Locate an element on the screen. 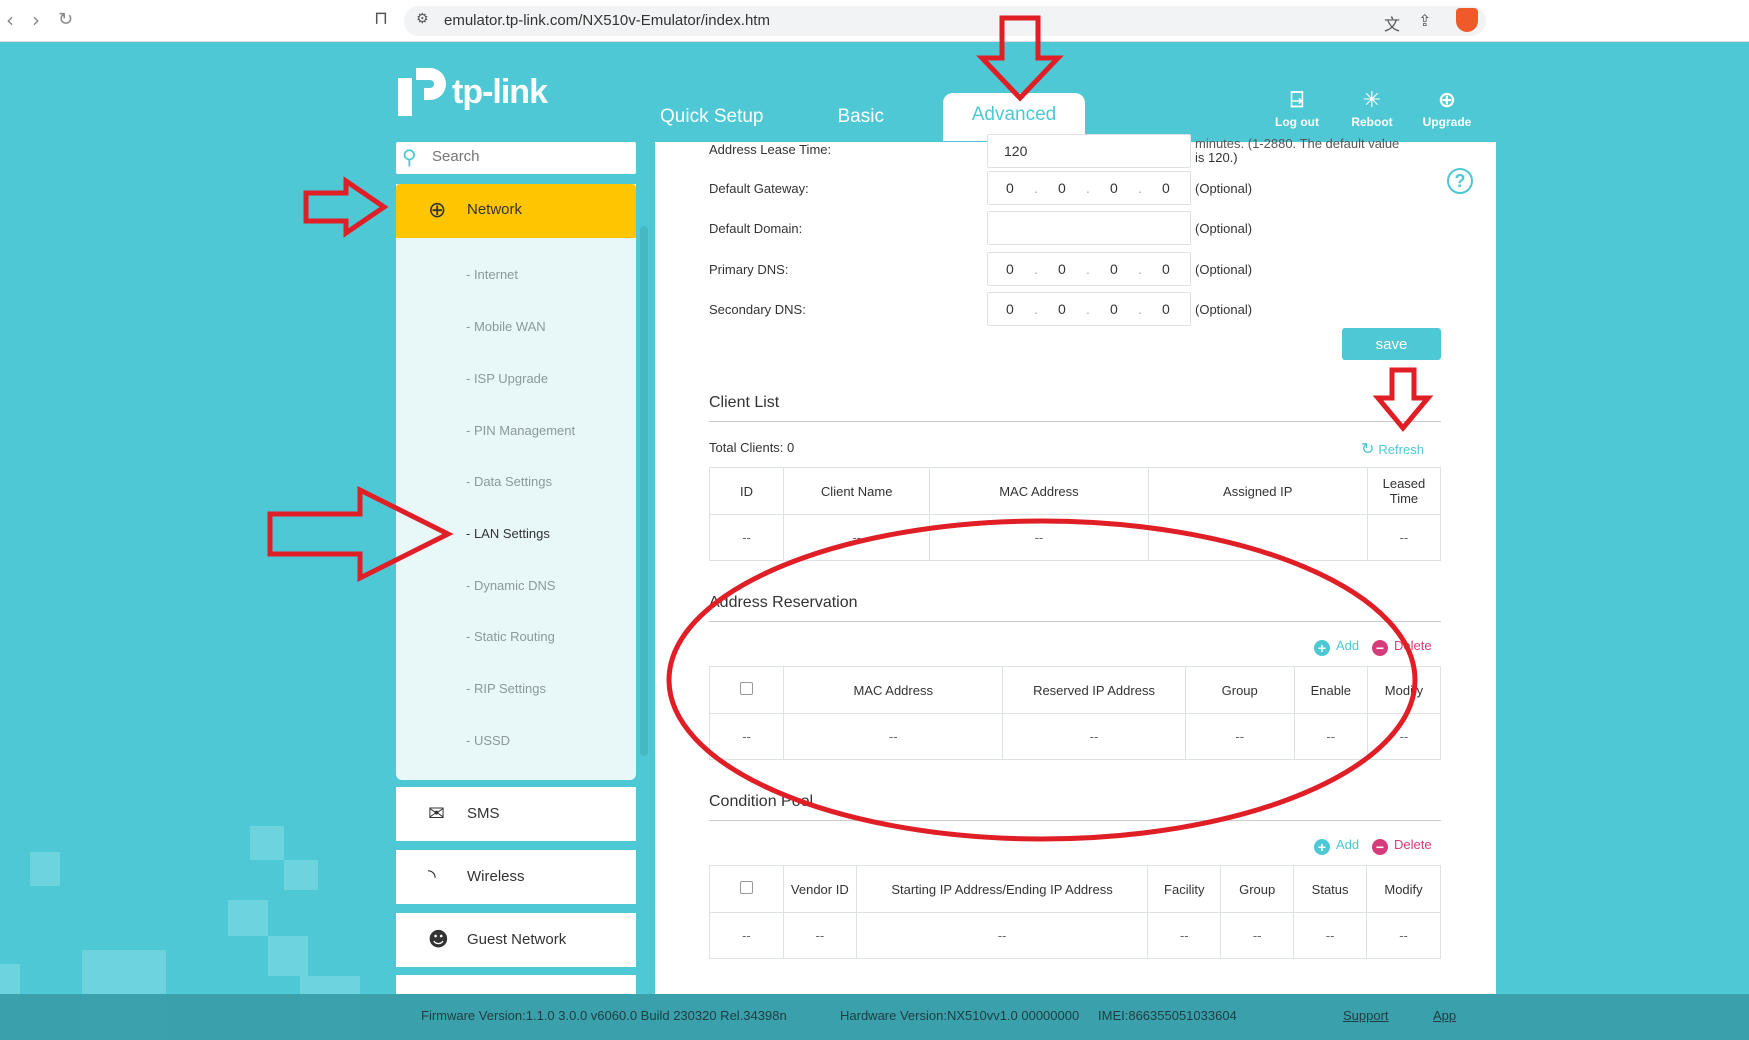 The width and height of the screenshot is (1749, 1040). gateway-label: Default Gateway: is located at coordinates (759, 188).